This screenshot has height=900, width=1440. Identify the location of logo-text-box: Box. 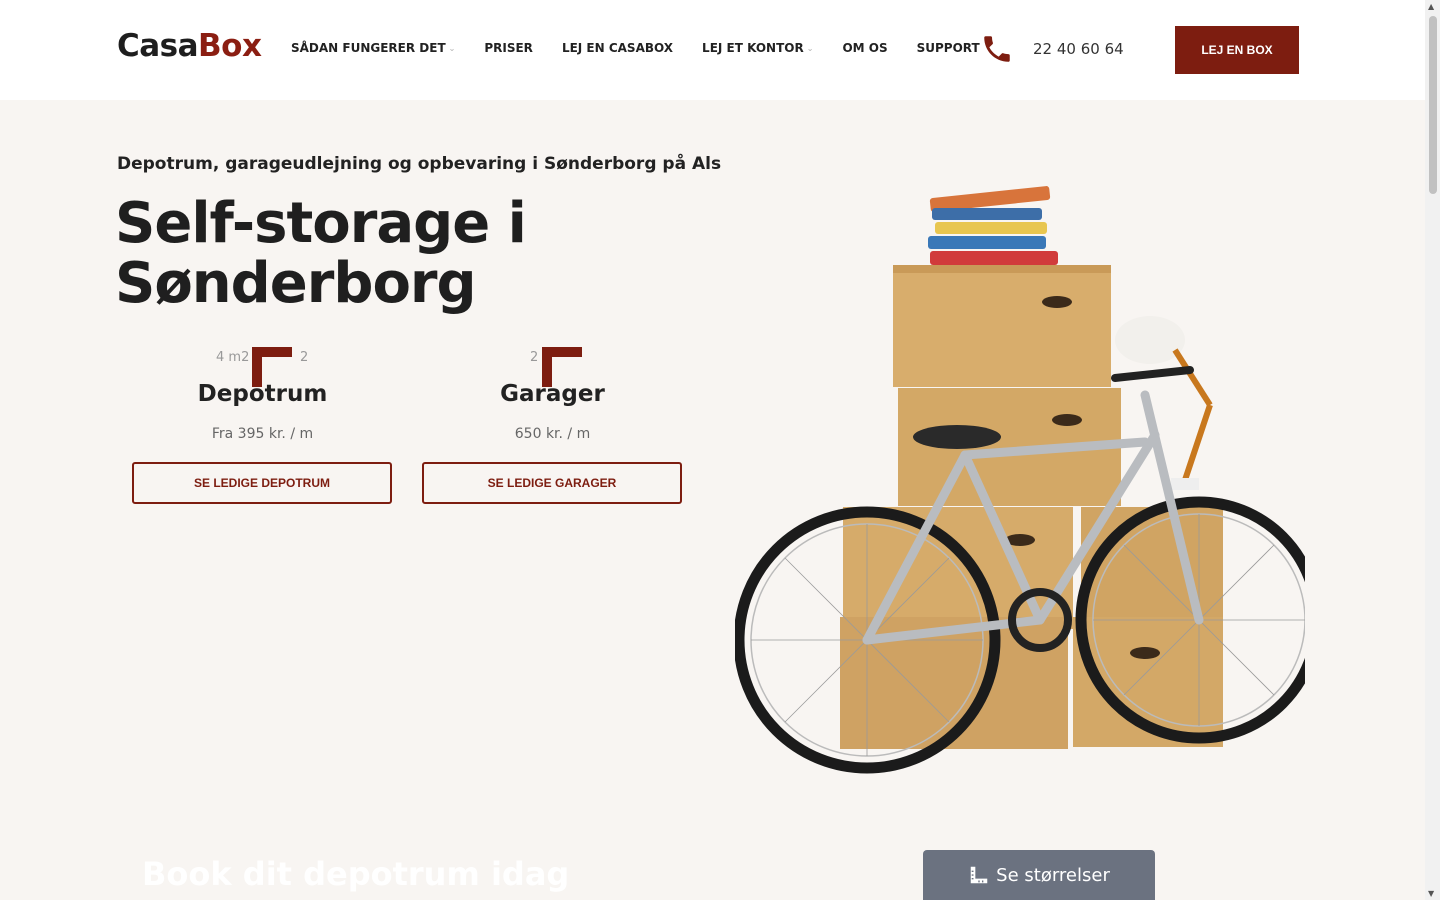
(230, 46).